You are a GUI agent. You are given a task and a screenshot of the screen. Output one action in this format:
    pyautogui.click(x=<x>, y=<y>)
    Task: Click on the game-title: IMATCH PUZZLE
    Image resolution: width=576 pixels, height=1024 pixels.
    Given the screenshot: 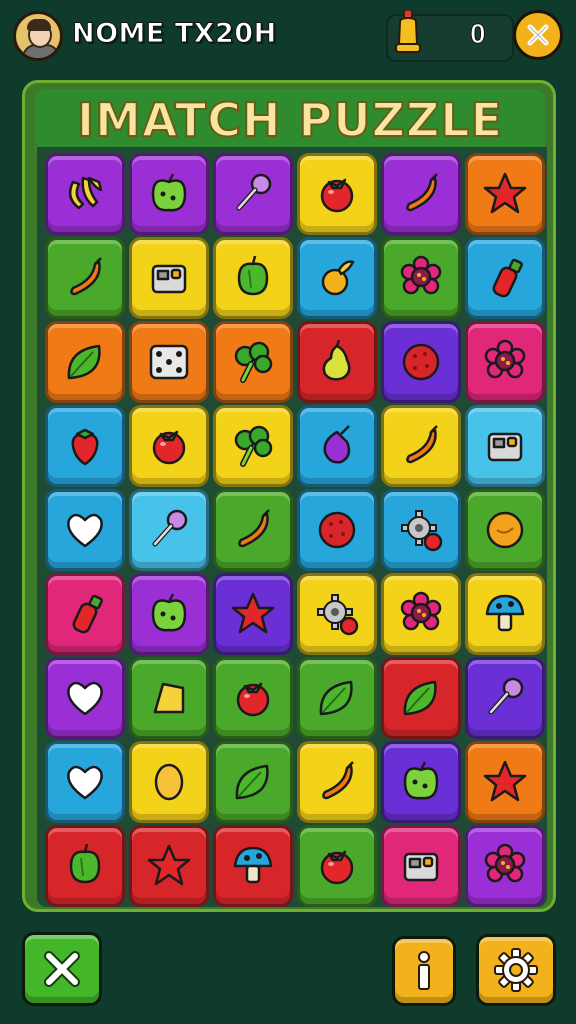 What is the action you would take?
    pyautogui.click(x=290, y=120)
    